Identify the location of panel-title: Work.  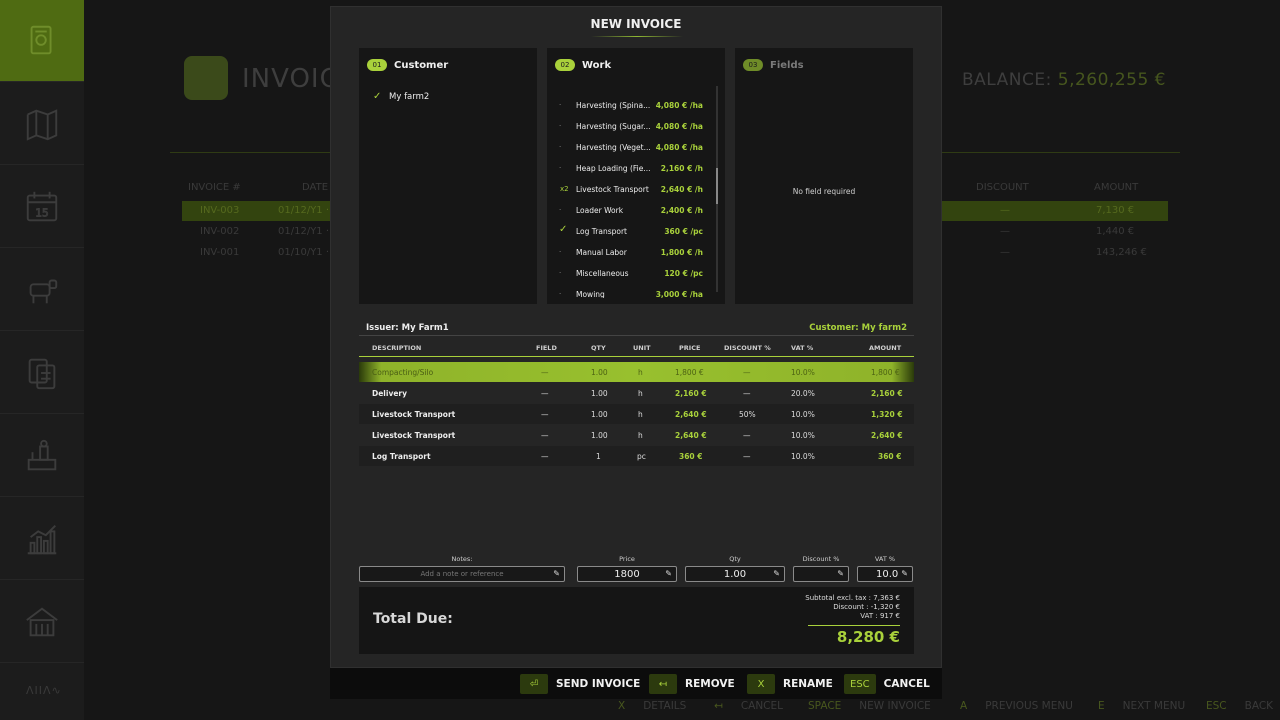
(597, 65).